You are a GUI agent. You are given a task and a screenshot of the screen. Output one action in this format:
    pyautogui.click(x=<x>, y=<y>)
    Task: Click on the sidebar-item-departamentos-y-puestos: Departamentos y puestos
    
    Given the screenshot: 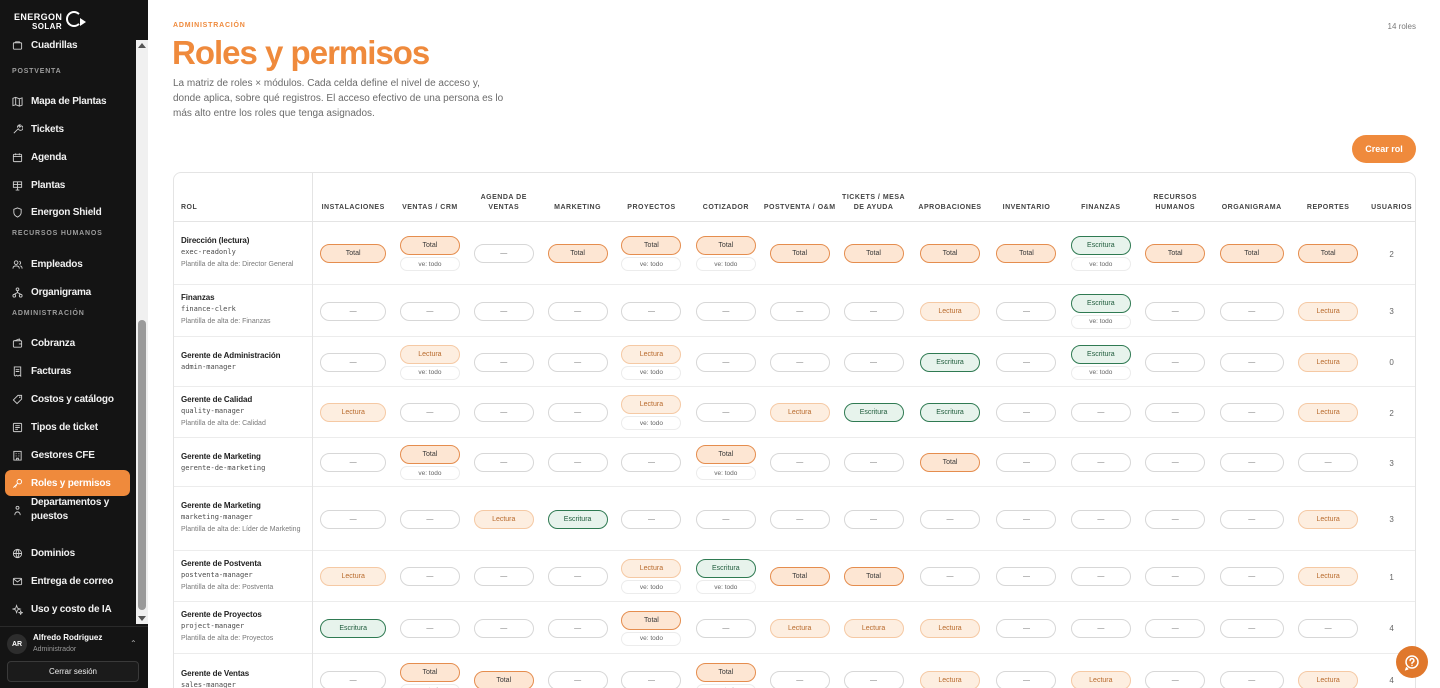 What is the action you would take?
    pyautogui.click(x=67, y=510)
    